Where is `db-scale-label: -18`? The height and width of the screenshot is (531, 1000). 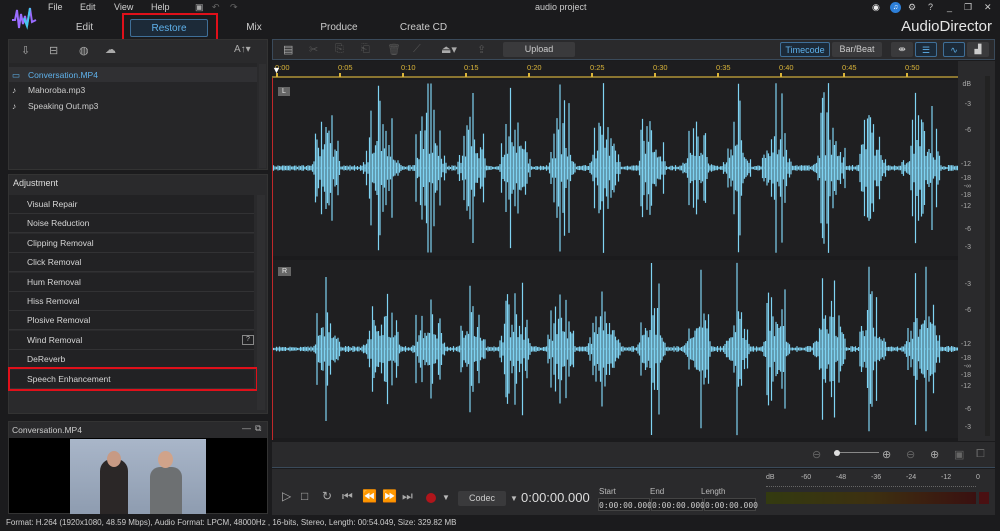
db-scale-label: -18 is located at coordinates (965, 358).